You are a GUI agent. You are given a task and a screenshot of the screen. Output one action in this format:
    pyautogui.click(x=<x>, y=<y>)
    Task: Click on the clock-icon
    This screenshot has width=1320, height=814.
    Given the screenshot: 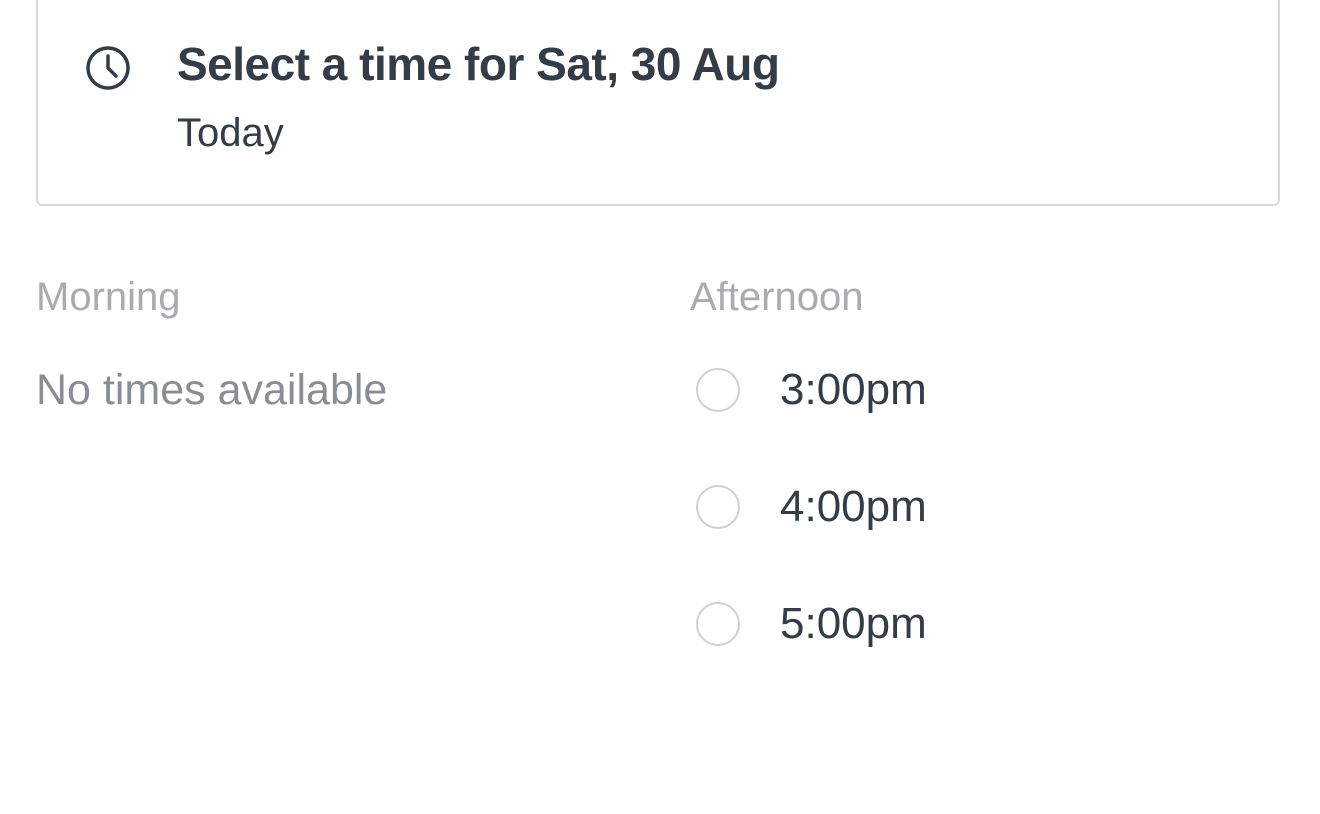 What is the action you would take?
    pyautogui.click(x=108, y=68)
    